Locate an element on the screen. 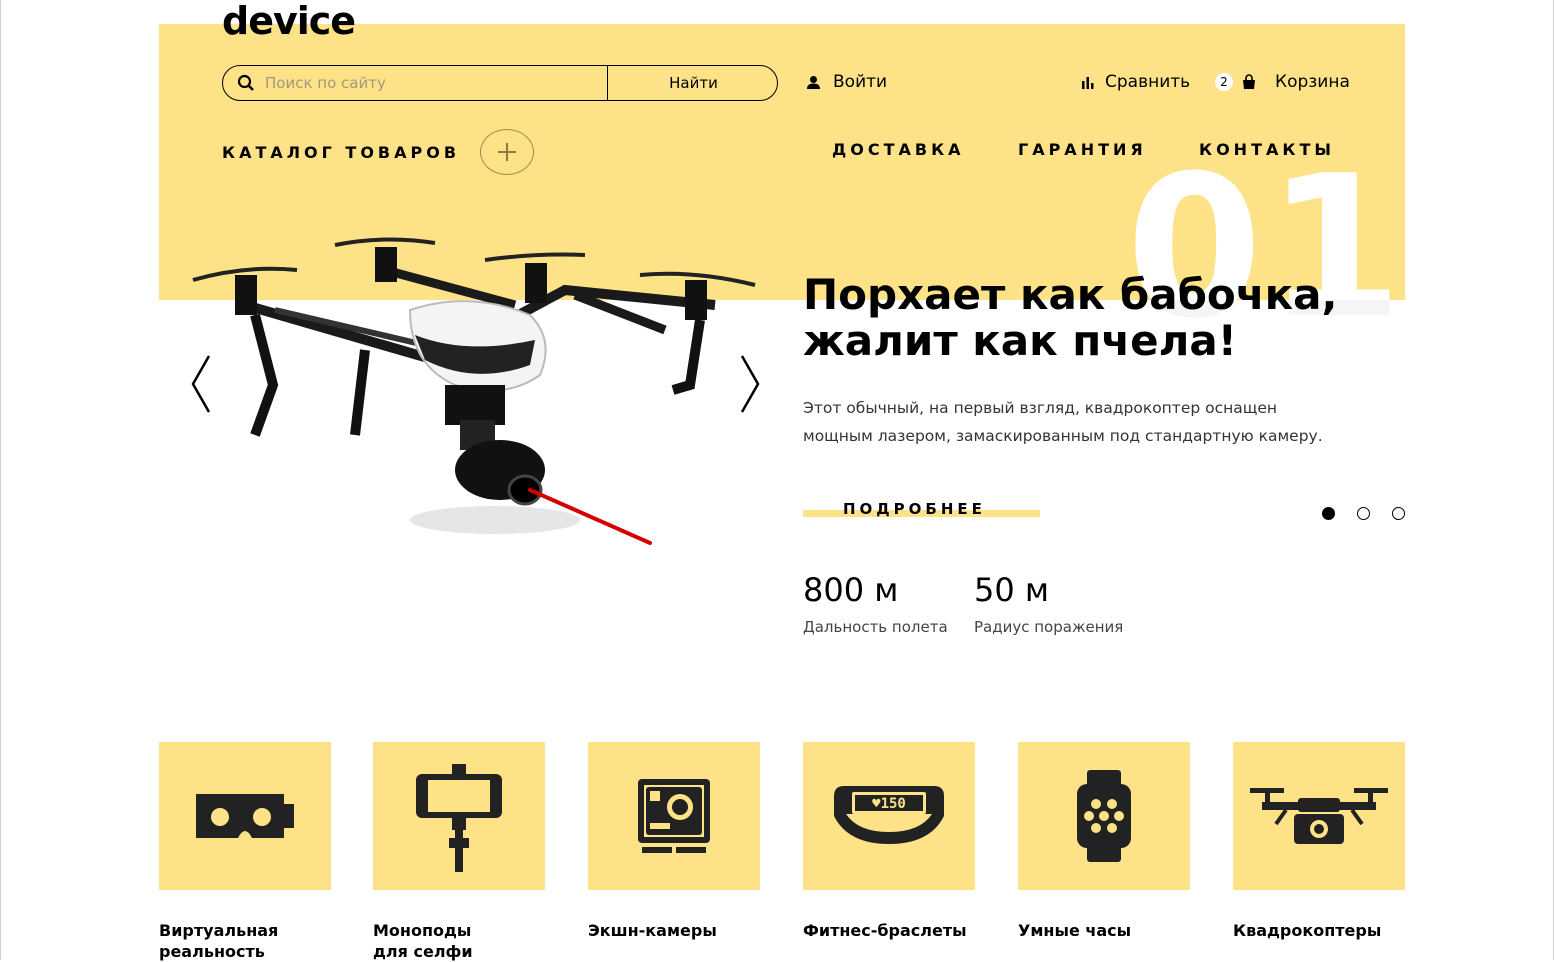  category-smart-watches: Умные часы is located at coordinates (1104, 841).